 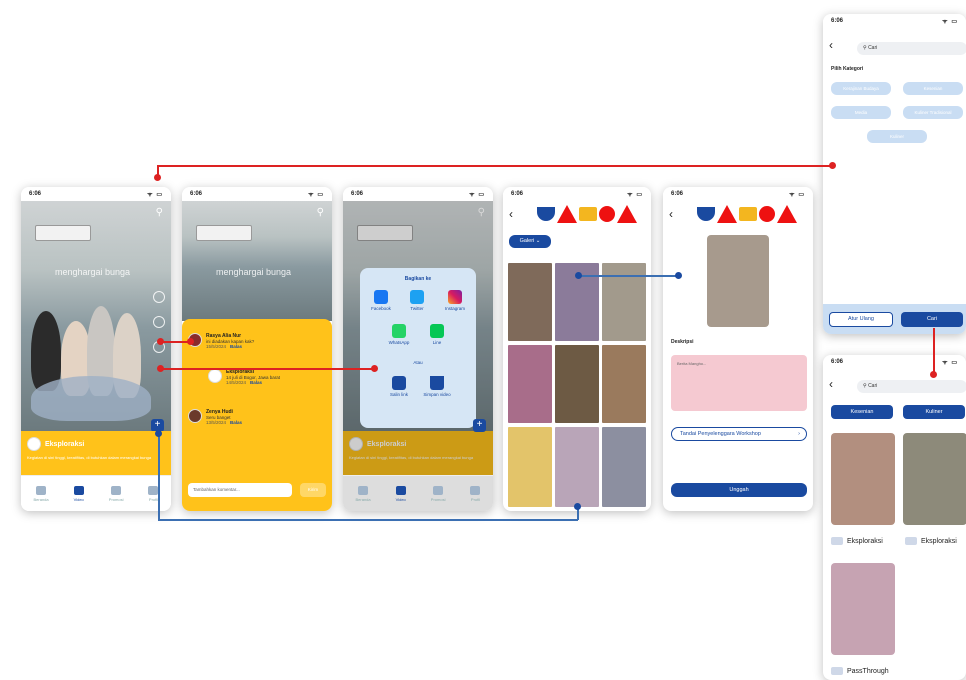 I want to click on reset-button: Atur Ulang, so click(x=861, y=319).